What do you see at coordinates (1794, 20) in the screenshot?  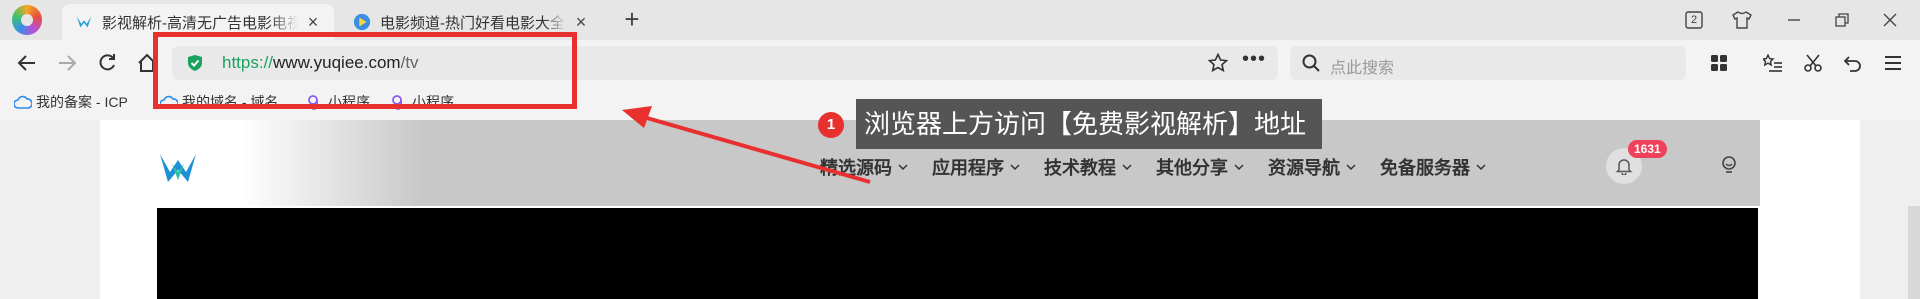 I see `minimize-icon` at bounding box center [1794, 20].